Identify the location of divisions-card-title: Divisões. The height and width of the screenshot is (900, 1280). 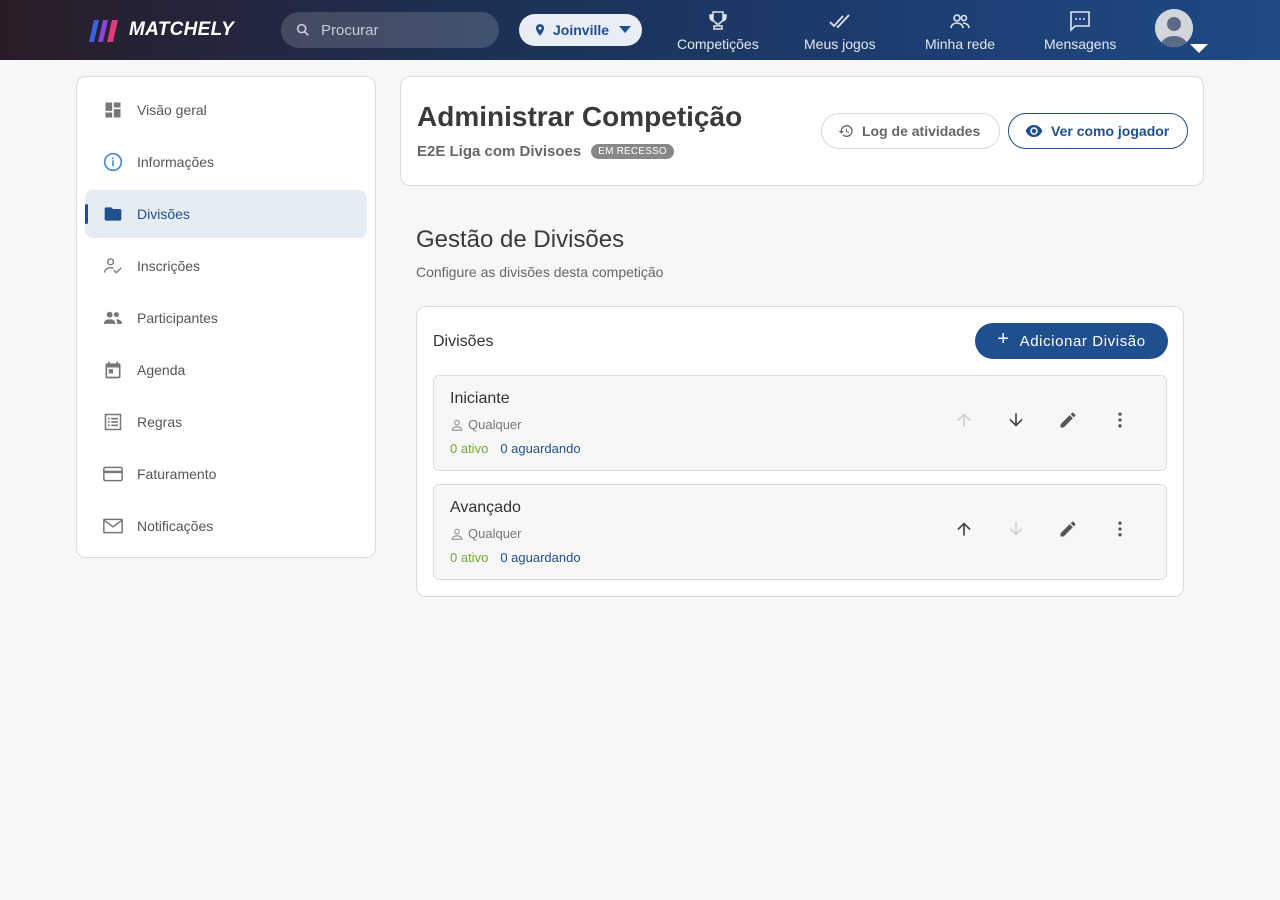
(463, 341).